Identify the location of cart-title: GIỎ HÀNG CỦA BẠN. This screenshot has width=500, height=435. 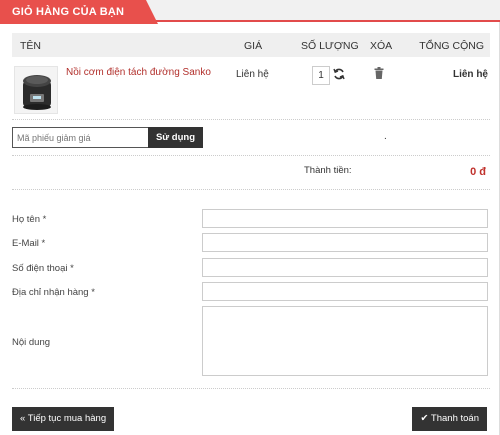
(79, 12).